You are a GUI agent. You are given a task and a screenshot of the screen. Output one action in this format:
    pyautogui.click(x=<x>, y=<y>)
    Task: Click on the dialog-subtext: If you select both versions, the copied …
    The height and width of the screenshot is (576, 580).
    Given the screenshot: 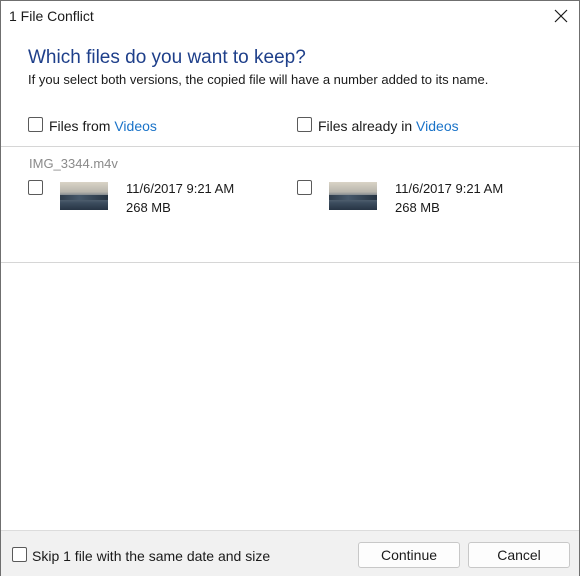 What is the action you would take?
    pyautogui.click(x=258, y=79)
    